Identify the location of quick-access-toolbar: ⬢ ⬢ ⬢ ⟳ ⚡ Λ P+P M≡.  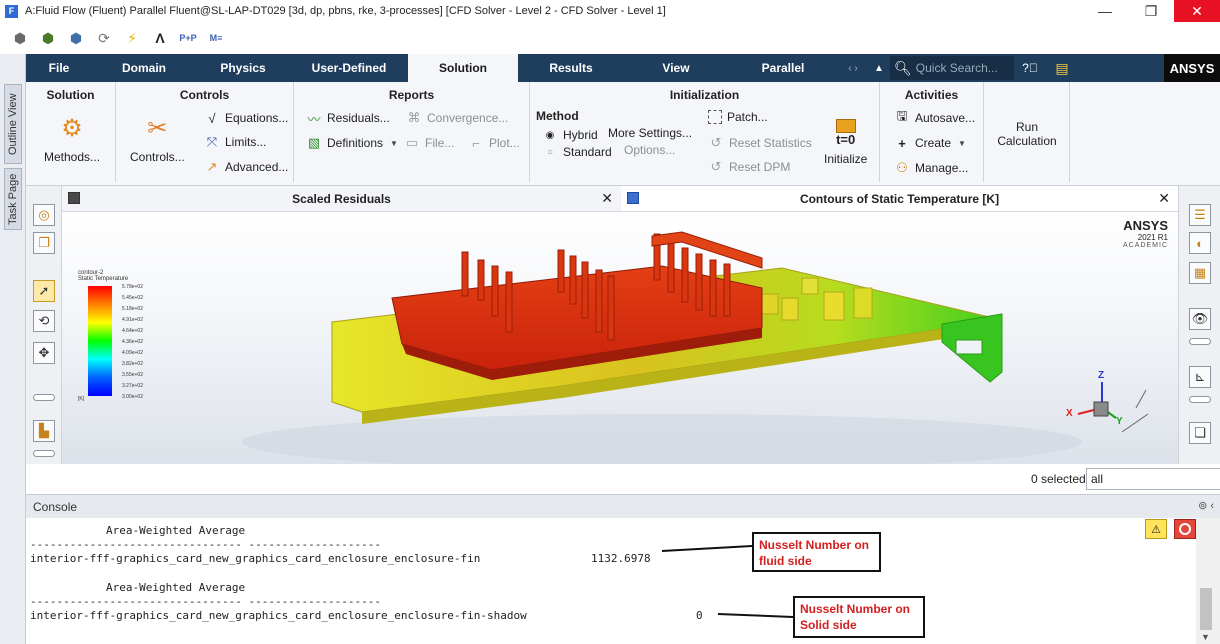
(610, 38).